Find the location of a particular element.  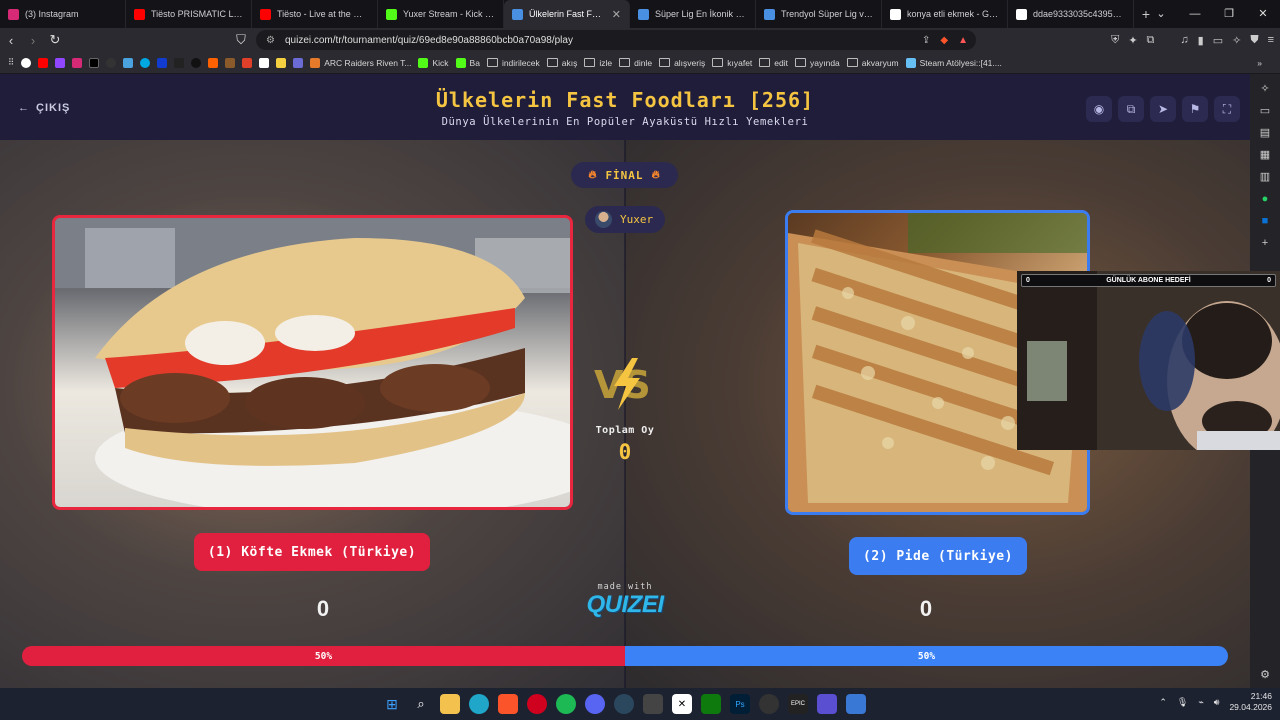

history-icon: ▦ is located at coordinates (1265, 155).